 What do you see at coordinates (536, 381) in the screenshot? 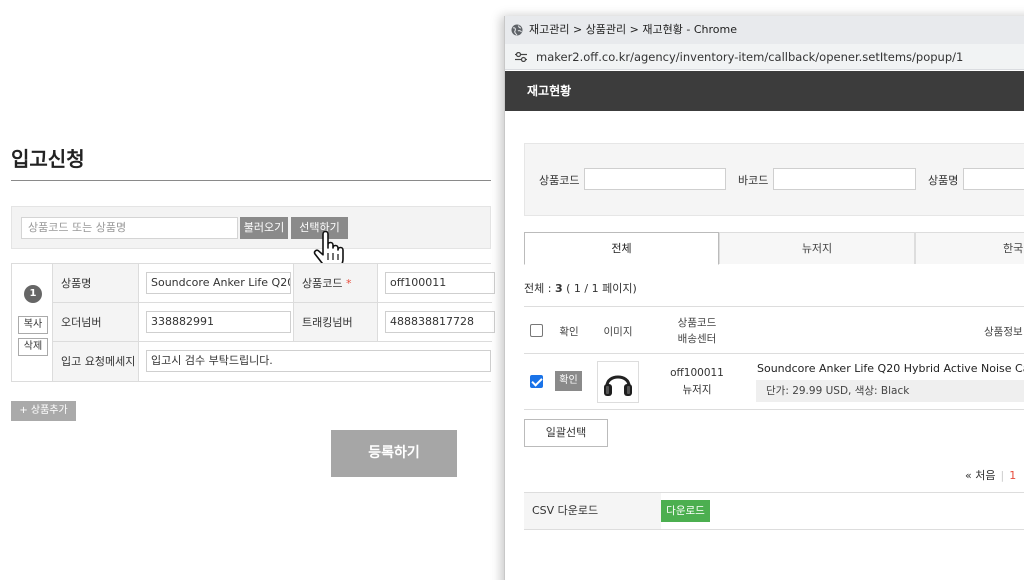
I see `row-checkbox` at bounding box center [536, 381].